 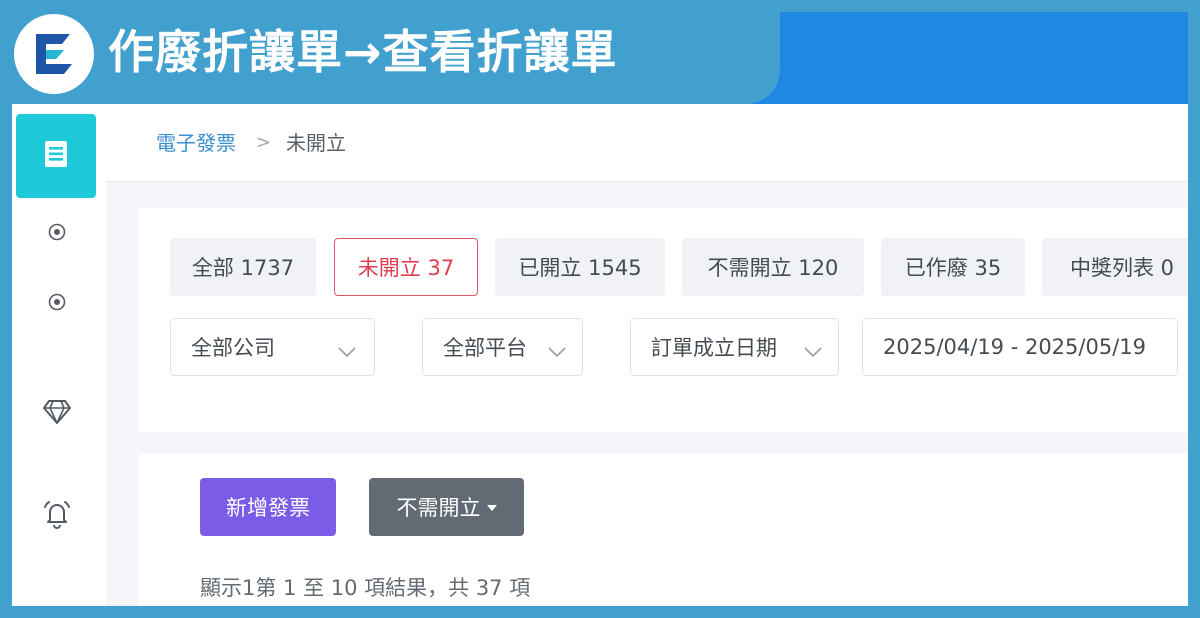 What do you see at coordinates (438, 508) in the screenshot?
I see `no-invoice-dropdown-label: 不需開立` at bounding box center [438, 508].